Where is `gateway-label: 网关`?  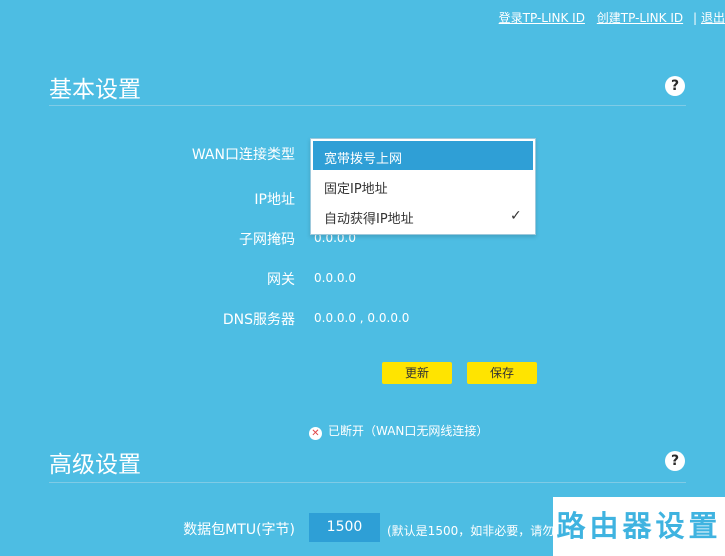
gateway-label: 网关 is located at coordinates (281, 280).